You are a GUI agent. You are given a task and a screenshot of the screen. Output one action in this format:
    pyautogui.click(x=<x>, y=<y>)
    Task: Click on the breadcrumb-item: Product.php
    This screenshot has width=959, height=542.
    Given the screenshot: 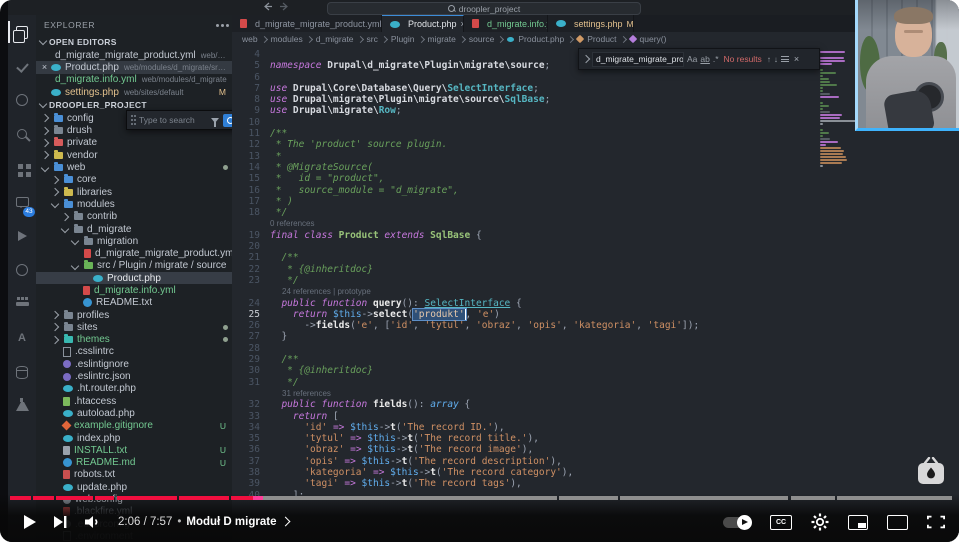 What is the action you would take?
    pyautogui.click(x=541, y=39)
    